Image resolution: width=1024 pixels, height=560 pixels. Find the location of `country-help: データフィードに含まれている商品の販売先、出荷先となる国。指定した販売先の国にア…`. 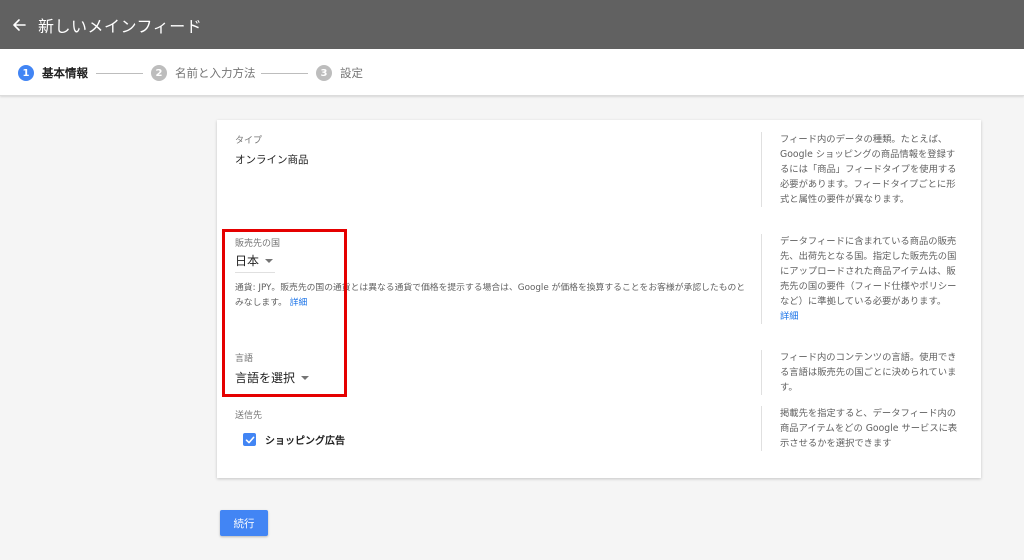

country-help: データフィードに含まれている商品の販売先、出荷先となる国。指定した販売先の国にア… is located at coordinates (861, 279).